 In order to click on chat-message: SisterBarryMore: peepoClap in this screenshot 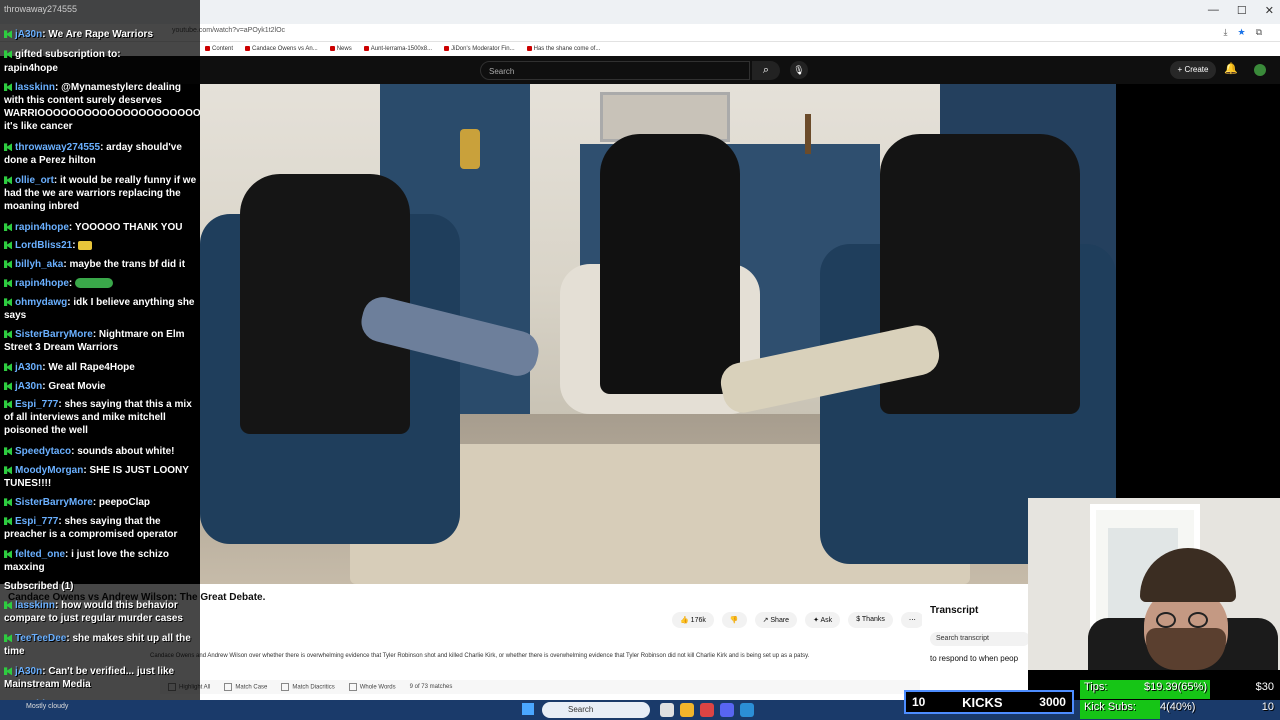, I will do `click(101, 502)`.